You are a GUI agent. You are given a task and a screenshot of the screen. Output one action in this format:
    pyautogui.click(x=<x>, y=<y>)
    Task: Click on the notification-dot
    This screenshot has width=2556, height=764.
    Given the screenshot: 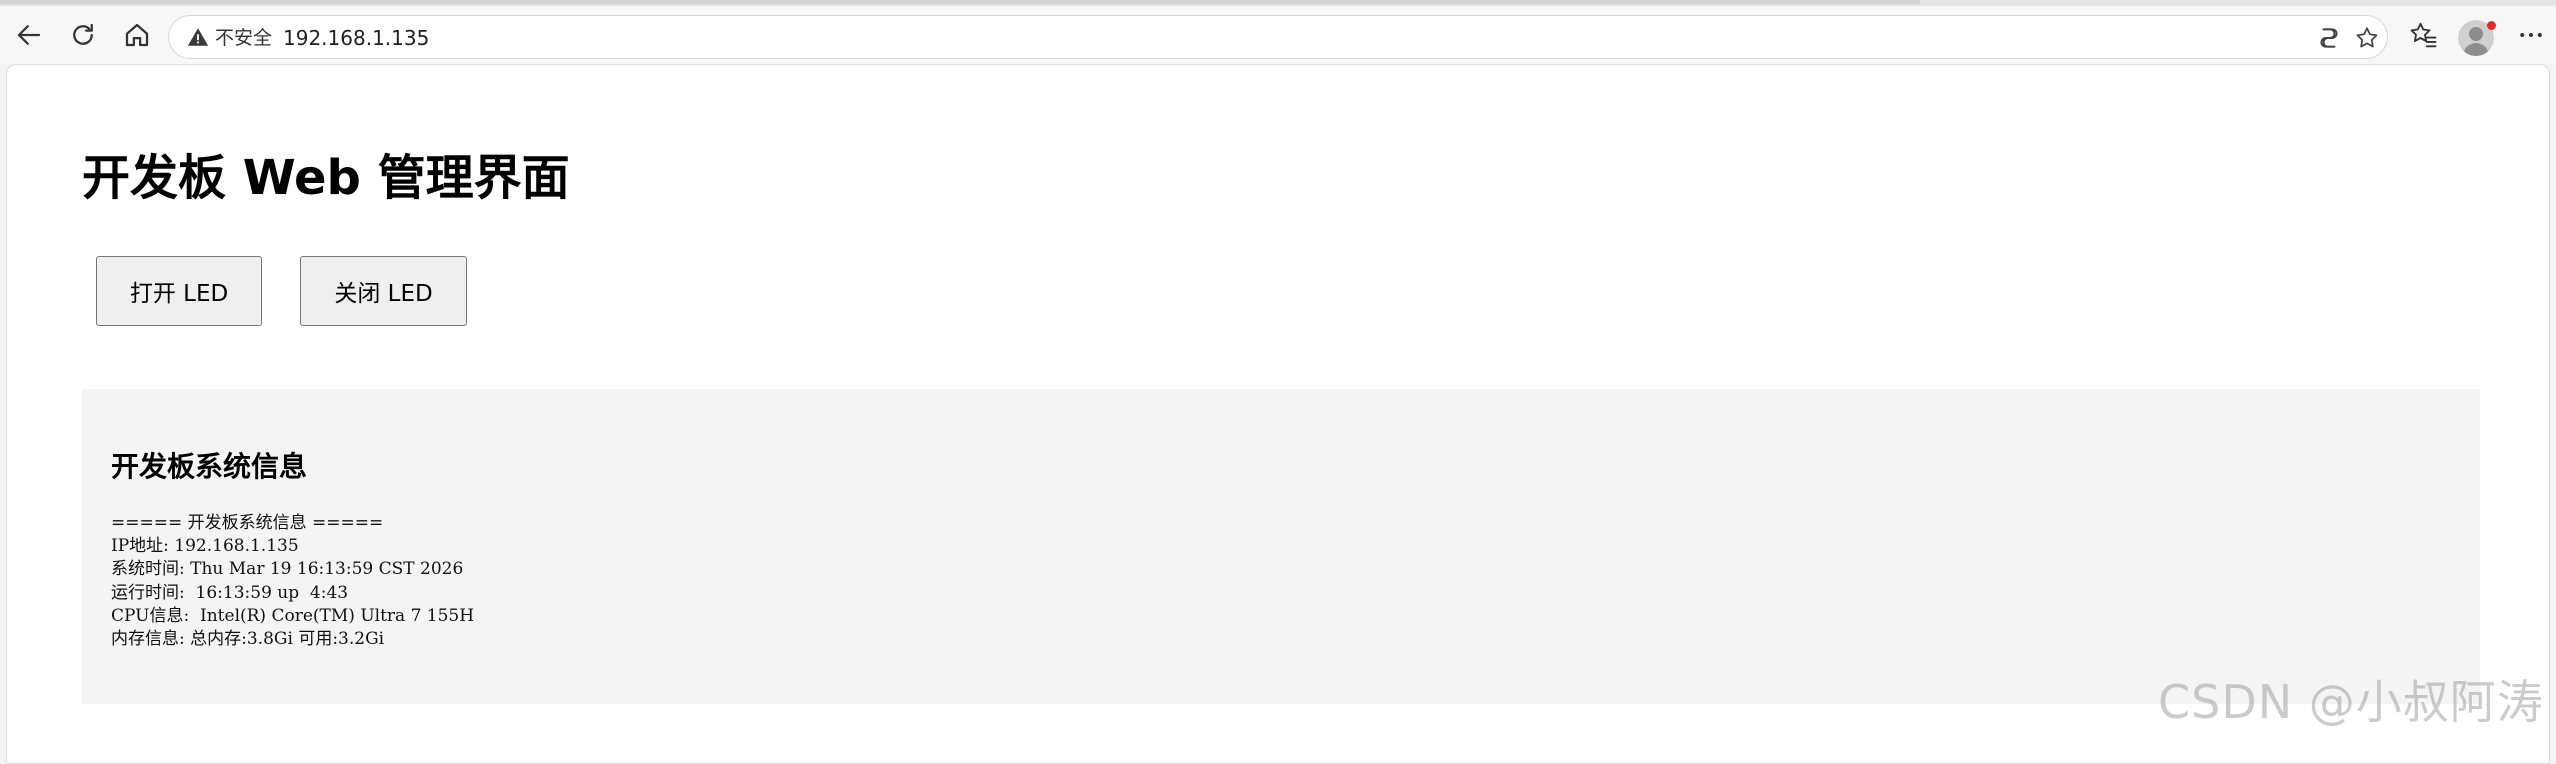 What is the action you would take?
    pyautogui.click(x=2491, y=25)
    